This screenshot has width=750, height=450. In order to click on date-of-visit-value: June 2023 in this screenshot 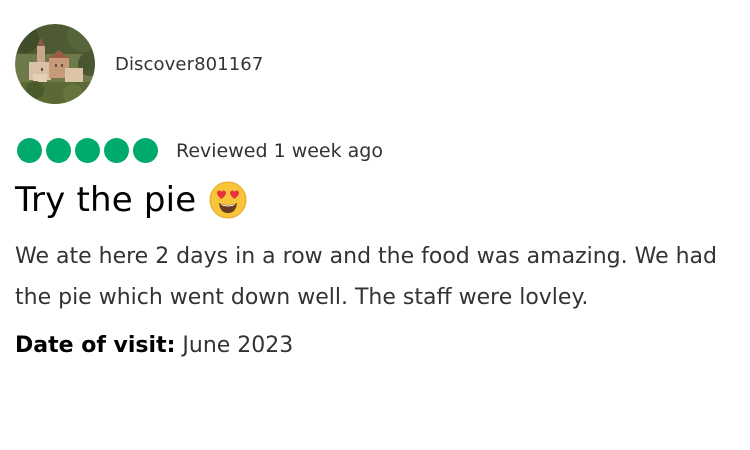, I will do `click(238, 345)`.